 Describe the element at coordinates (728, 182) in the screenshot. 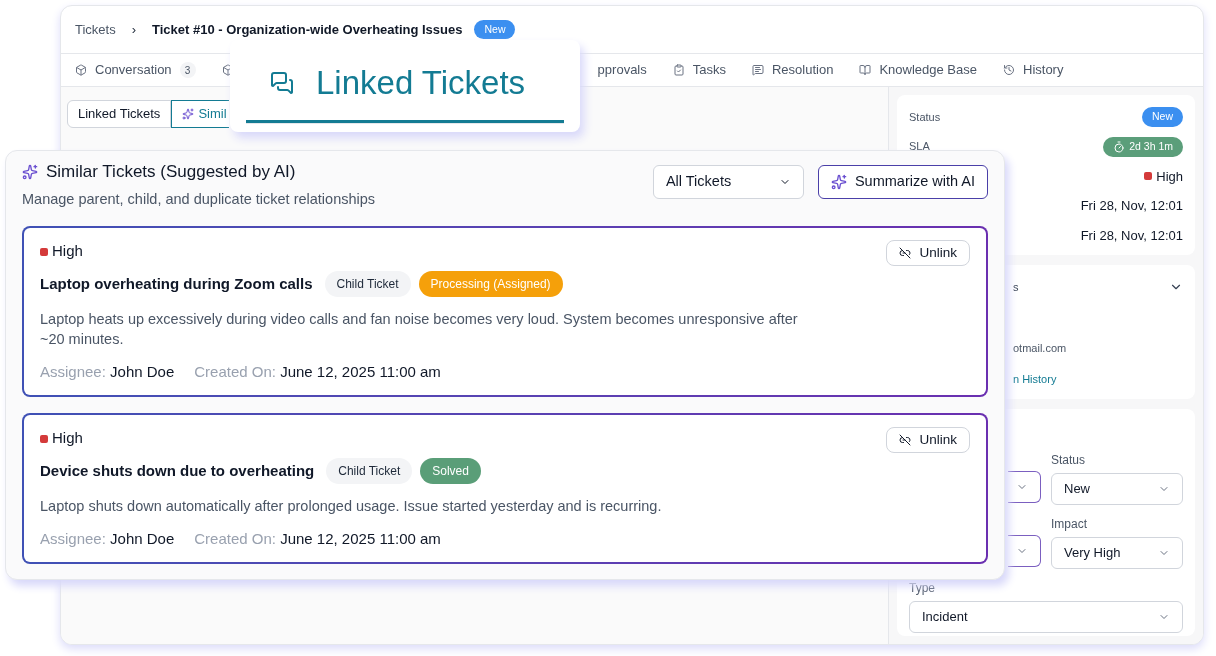

I see `filter-dropdown: All Tickets` at that location.